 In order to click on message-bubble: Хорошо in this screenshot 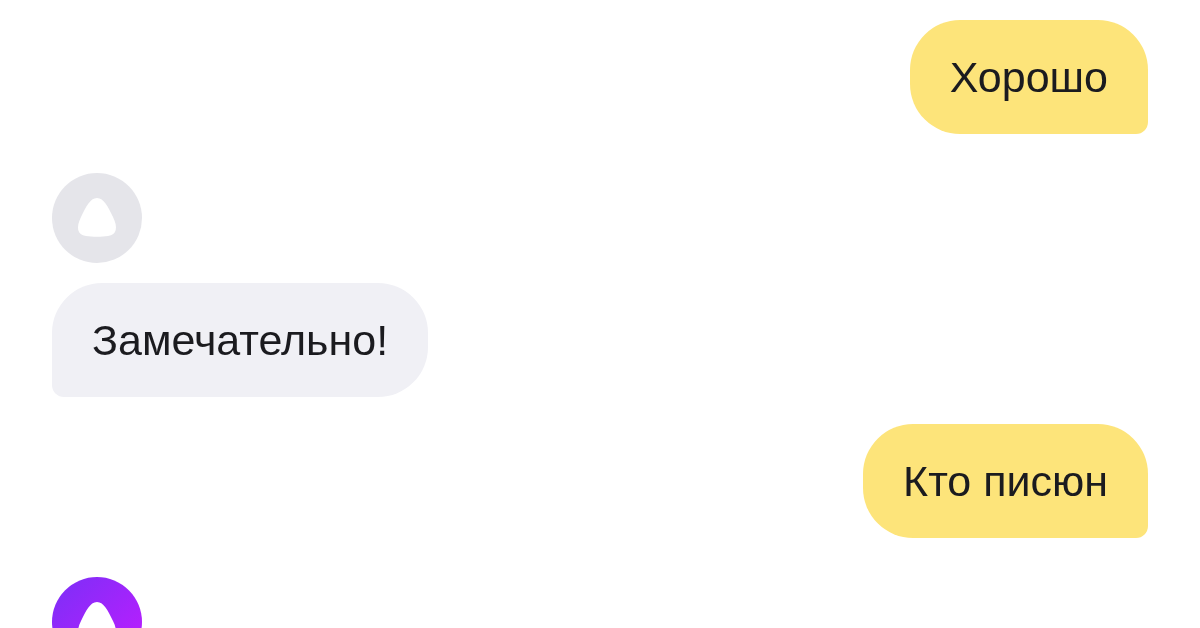, I will do `click(1028, 77)`.